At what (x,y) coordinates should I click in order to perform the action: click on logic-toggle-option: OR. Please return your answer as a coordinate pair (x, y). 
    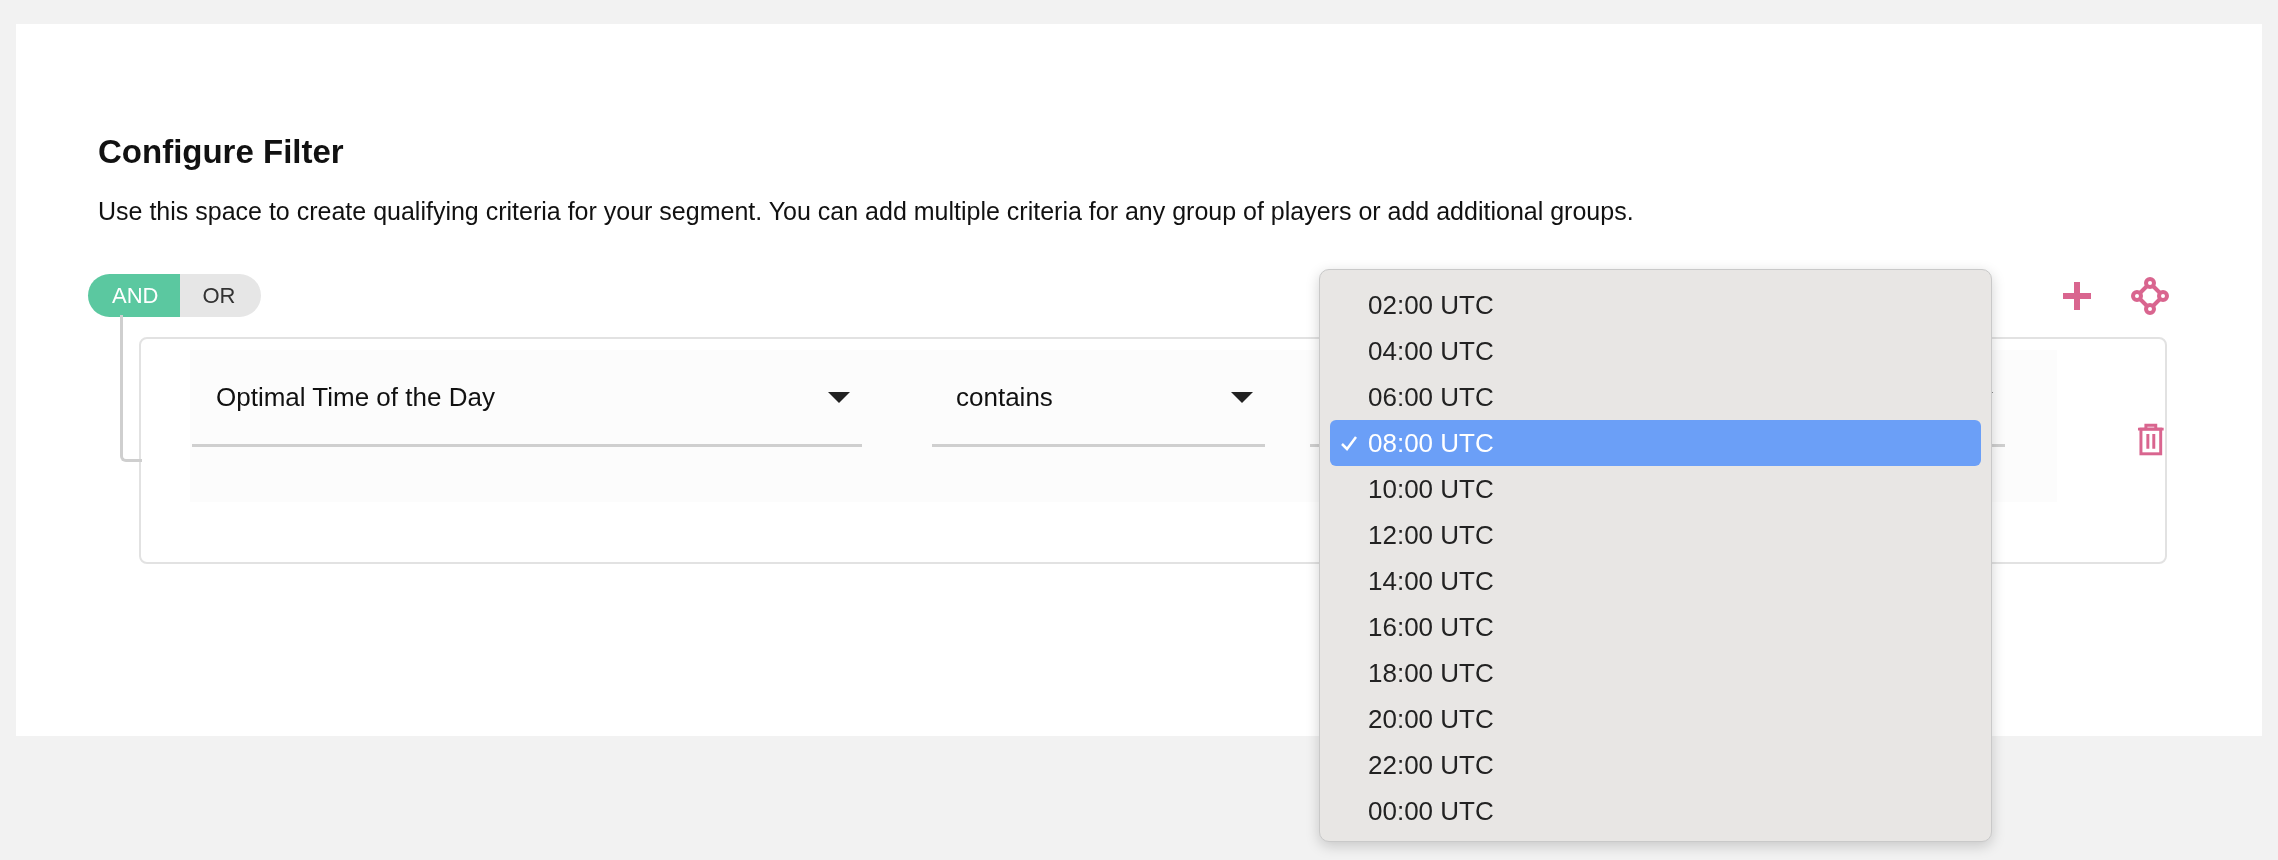
    Looking at the image, I should click on (221, 295).